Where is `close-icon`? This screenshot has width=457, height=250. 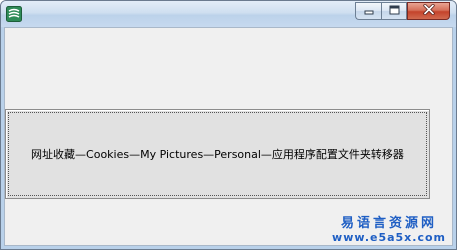
close-icon is located at coordinates (428, 11).